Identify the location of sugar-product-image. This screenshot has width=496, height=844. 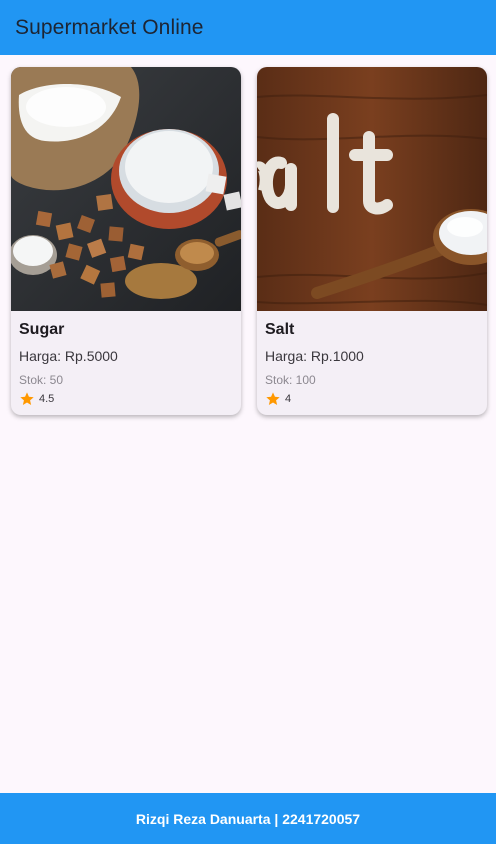
(126, 189).